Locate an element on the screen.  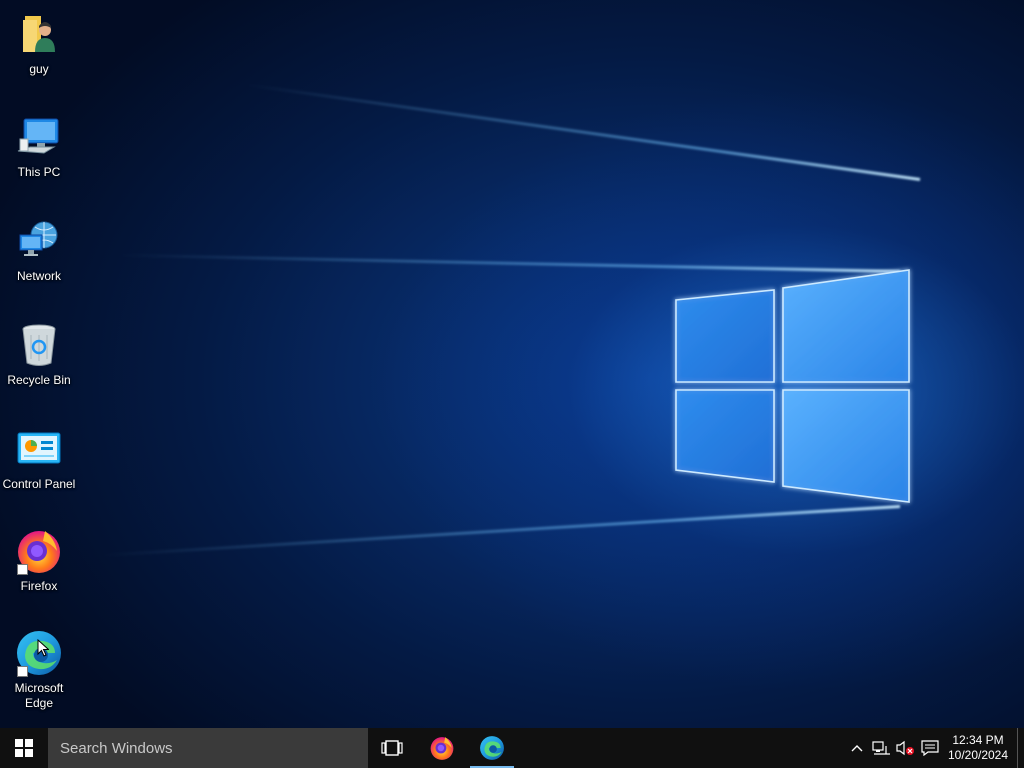
action-center-button is located at coordinates (930, 748).